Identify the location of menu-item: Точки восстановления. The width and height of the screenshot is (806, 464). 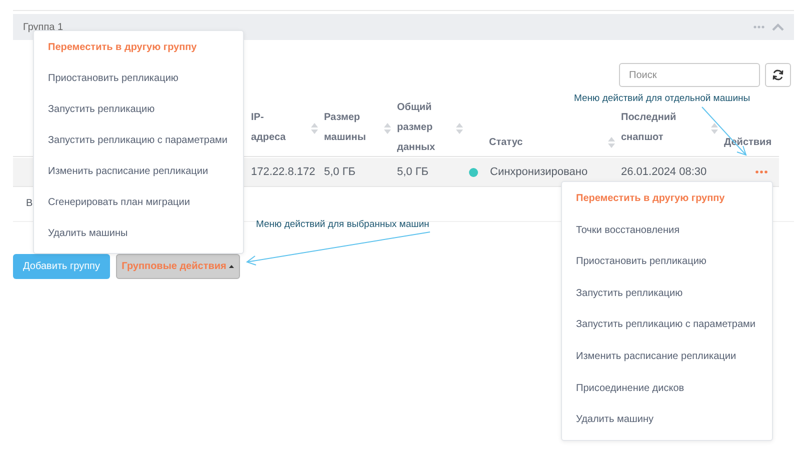
(667, 230).